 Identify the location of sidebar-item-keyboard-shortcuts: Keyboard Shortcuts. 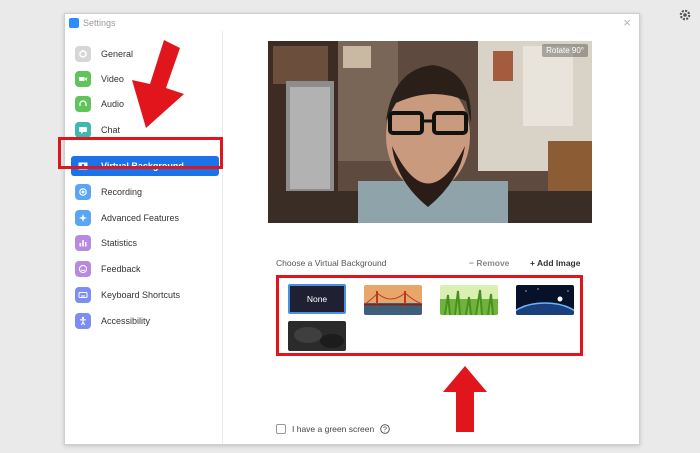
(145, 295).